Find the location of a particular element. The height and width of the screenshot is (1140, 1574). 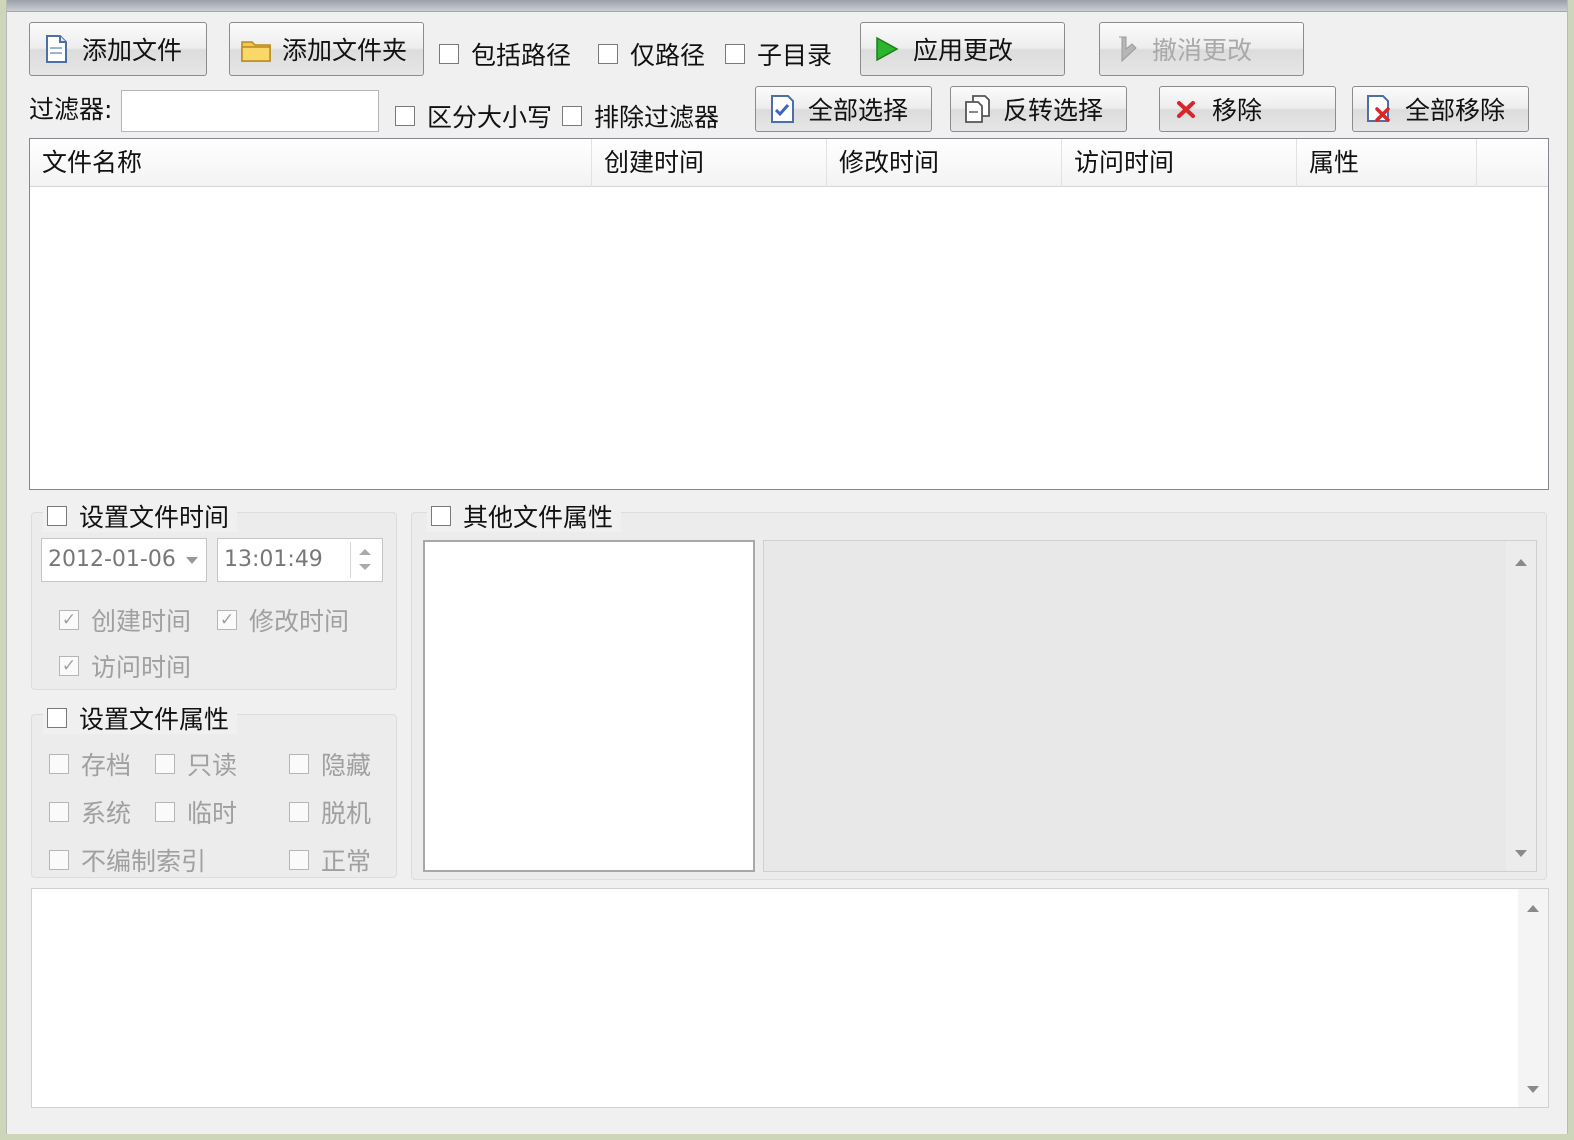

add-file-button: 添加文件 is located at coordinates (118, 49).